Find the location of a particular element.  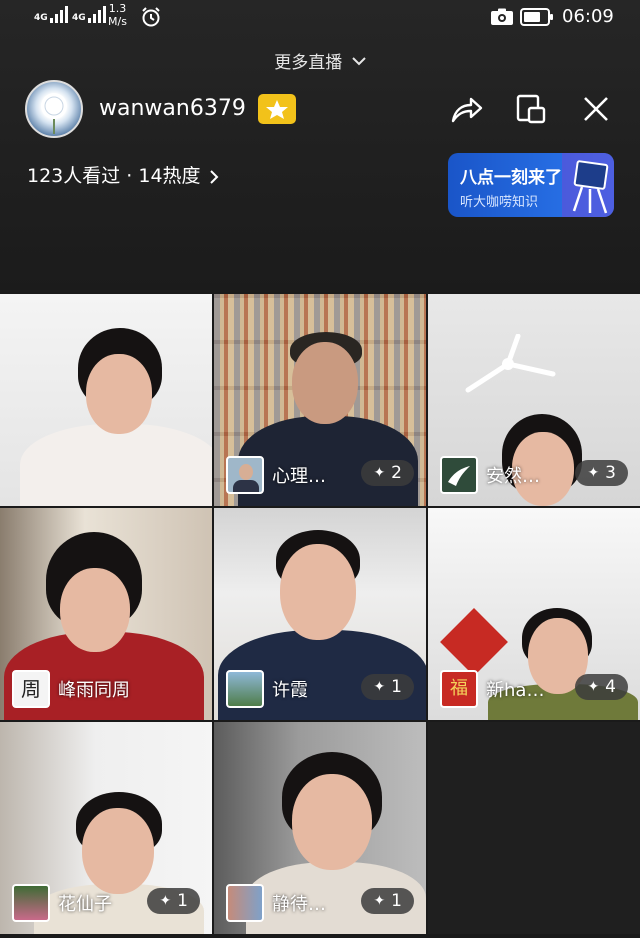

video-tile is located at coordinates (106, 400).